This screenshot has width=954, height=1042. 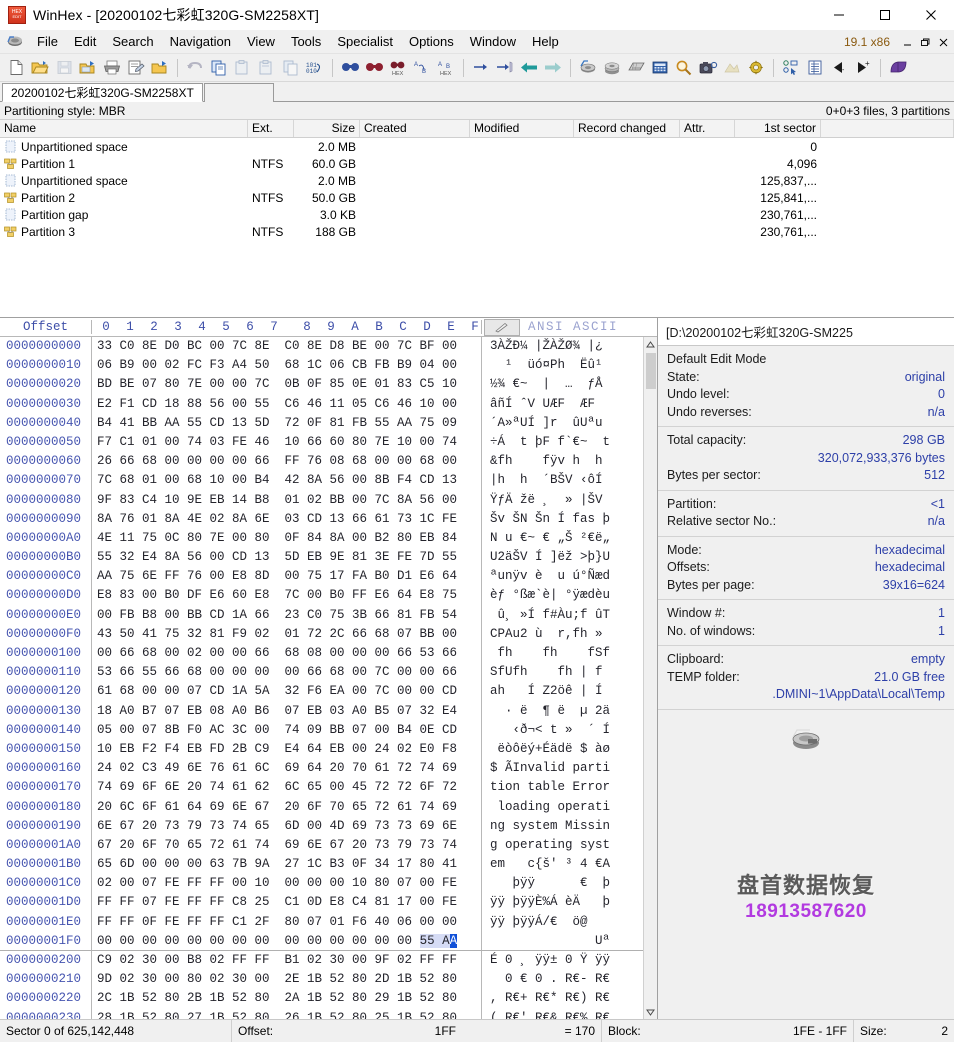 What do you see at coordinates (446, 68) in the screenshot?
I see `replace-hex-icon: A B HEX` at bounding box center [446, 68].